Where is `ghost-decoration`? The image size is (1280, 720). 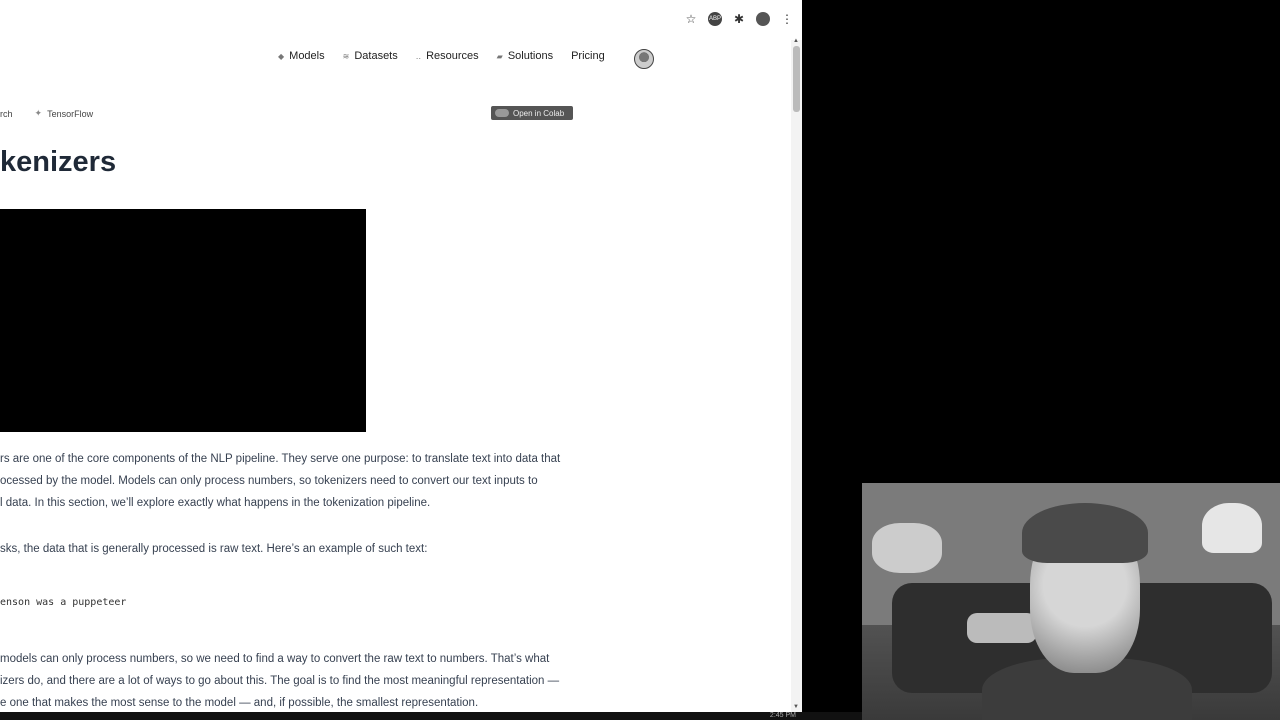 ghost-decoration is located at coordinates (1232, 528).